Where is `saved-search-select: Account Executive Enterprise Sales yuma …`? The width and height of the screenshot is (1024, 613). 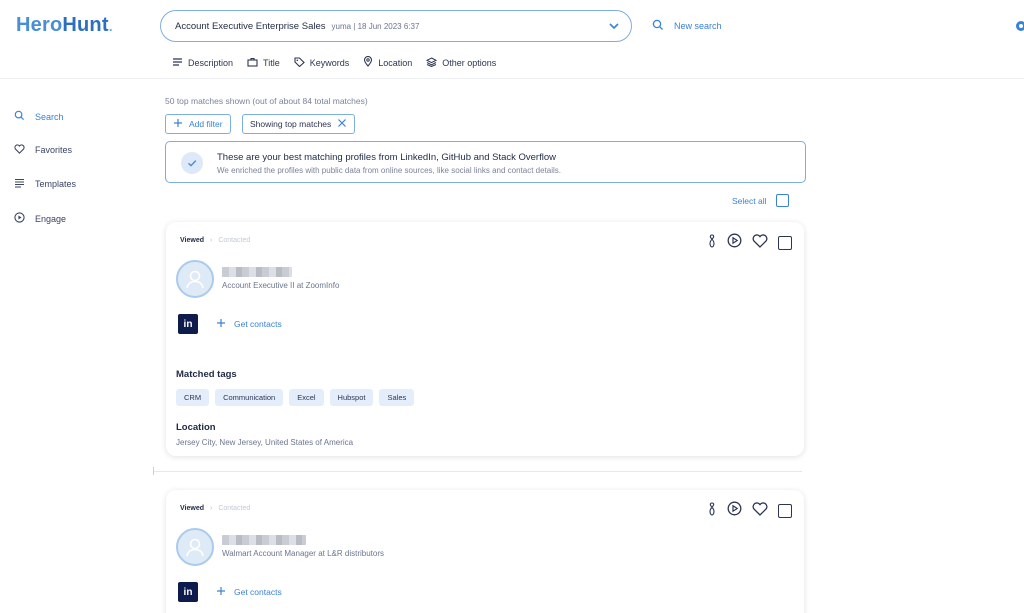
saved-search-select: Account Executive Enterprise Sales yuma … is located at coordinates (396, 26).